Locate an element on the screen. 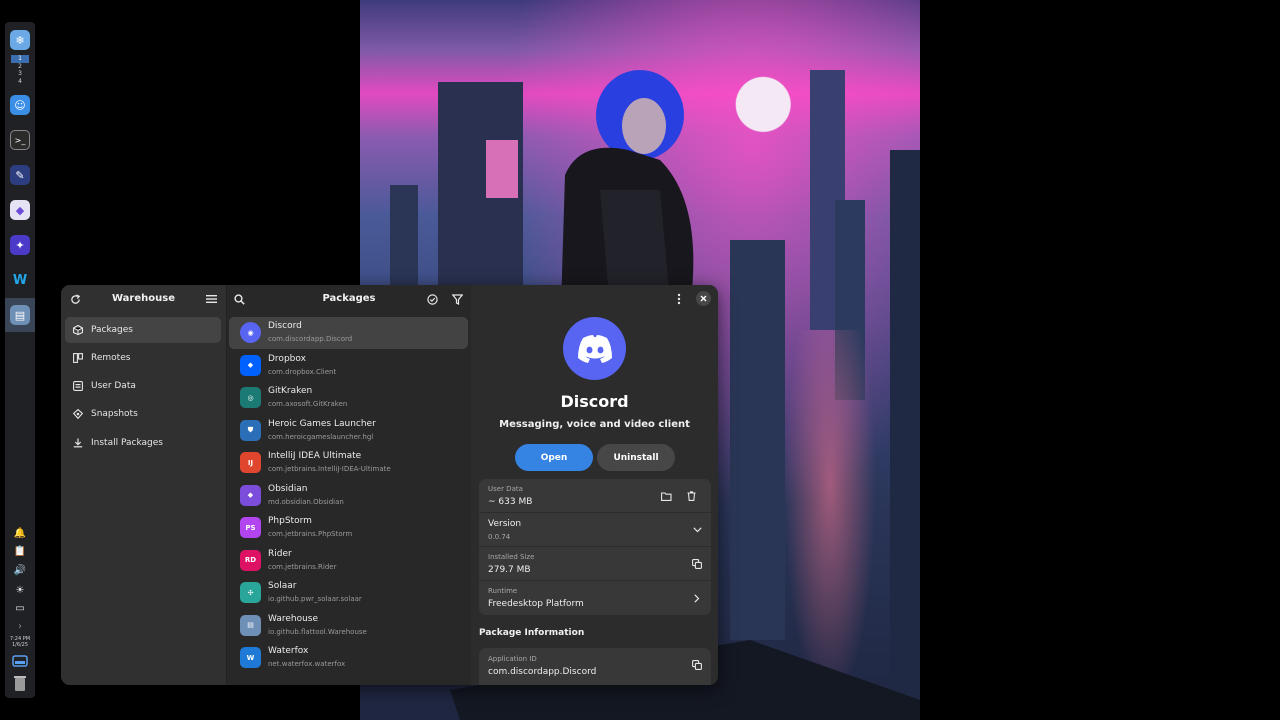  package-row: ◎ GitKraken com.axosoft.GitKraken is located at coordinates (348, 398).